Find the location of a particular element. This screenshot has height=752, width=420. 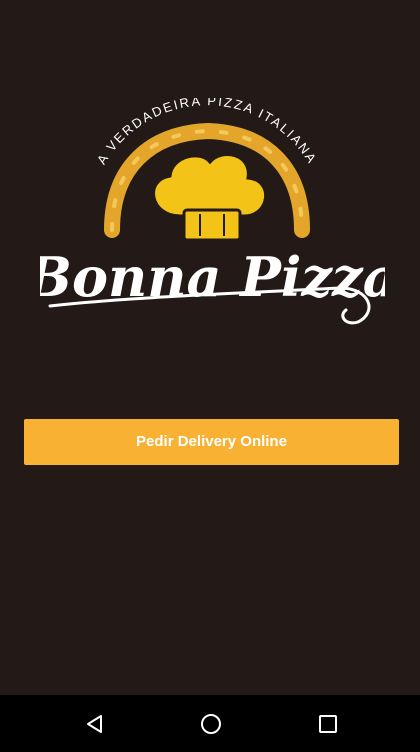

back-icon is located at coordinates (94, 723).